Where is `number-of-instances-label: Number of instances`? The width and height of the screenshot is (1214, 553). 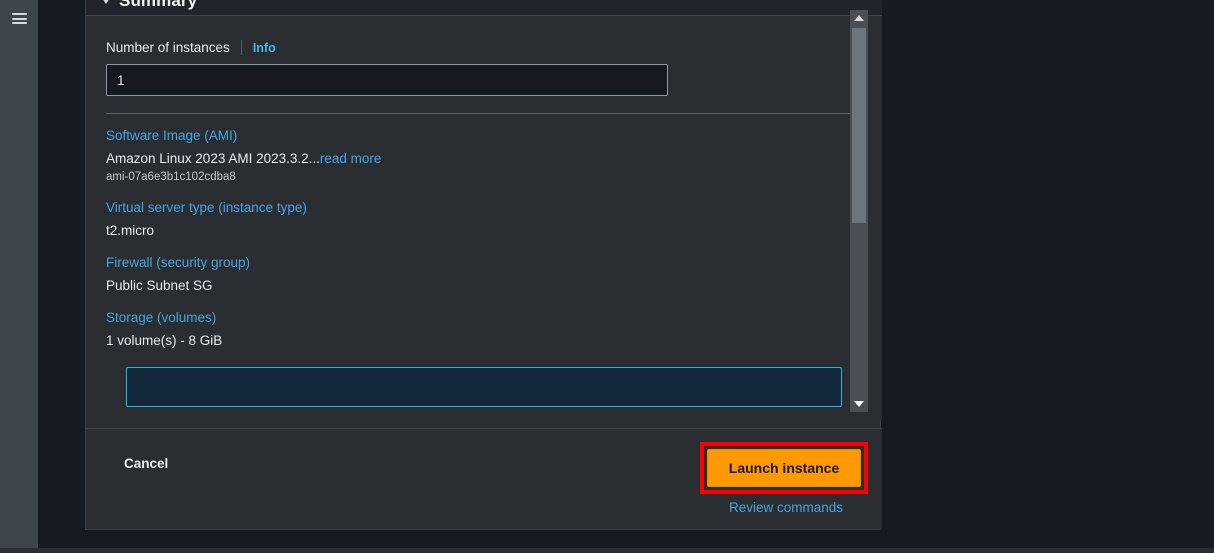 number-of-instances-label: Number of instances is located at coordinates (168, 47).